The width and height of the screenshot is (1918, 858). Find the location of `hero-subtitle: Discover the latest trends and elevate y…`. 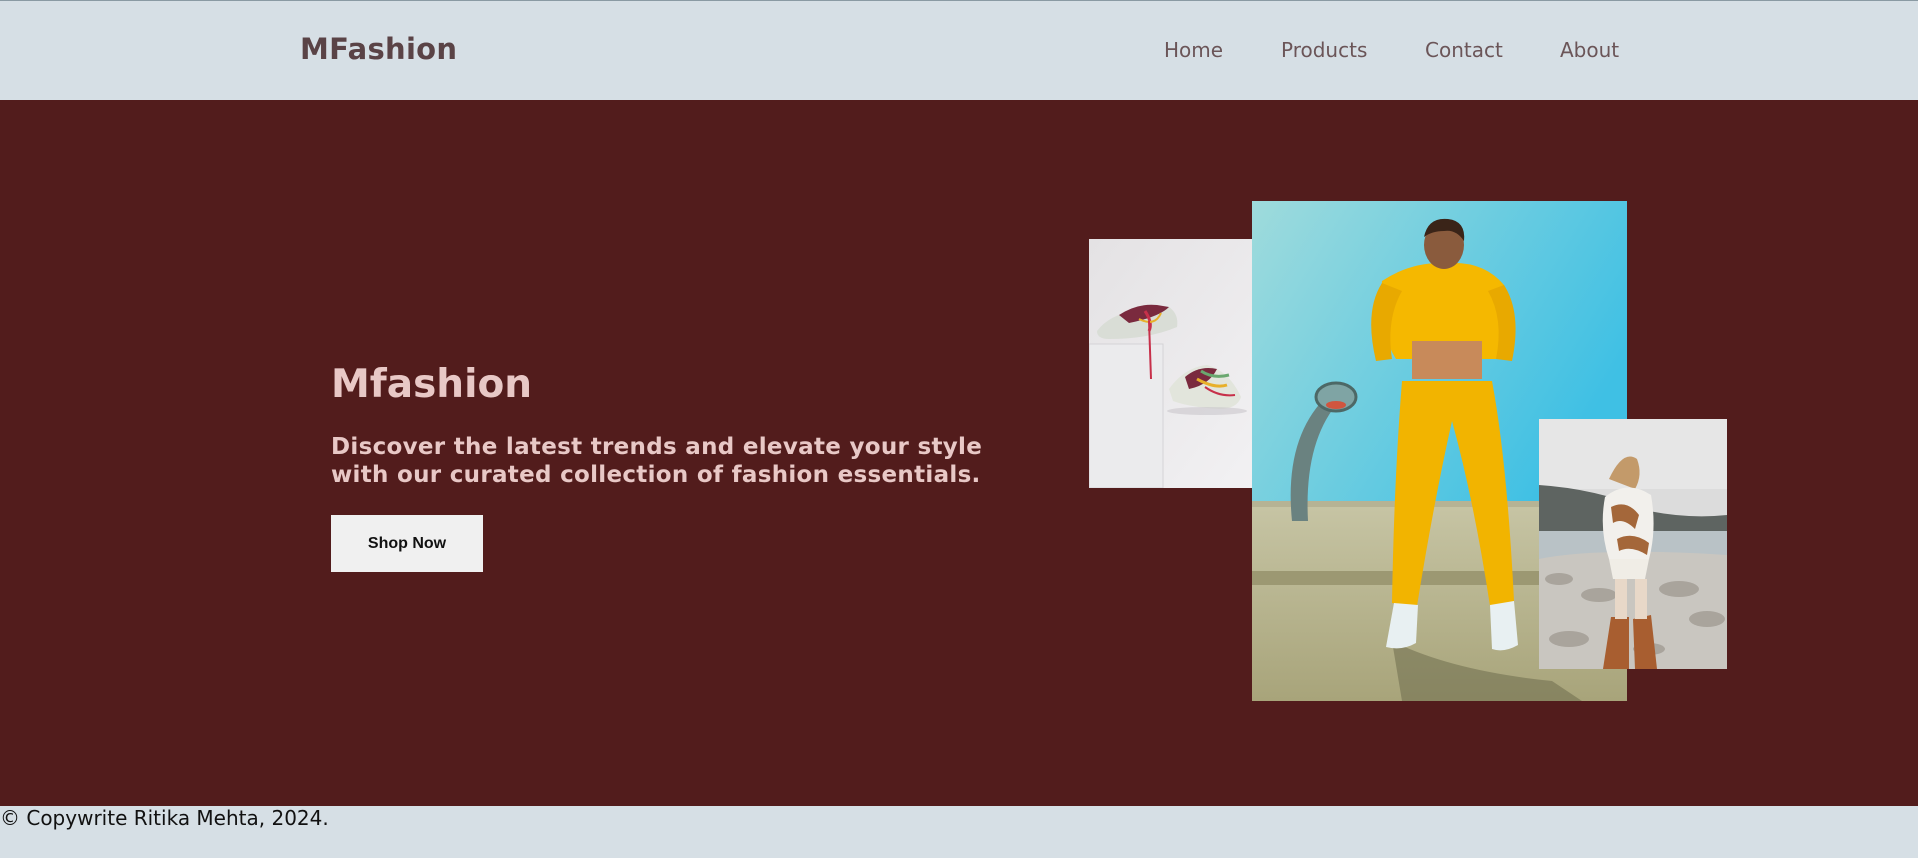

hero-subtitle: Discover the latest trends and elevate y… is located at coordinates (657, 461).